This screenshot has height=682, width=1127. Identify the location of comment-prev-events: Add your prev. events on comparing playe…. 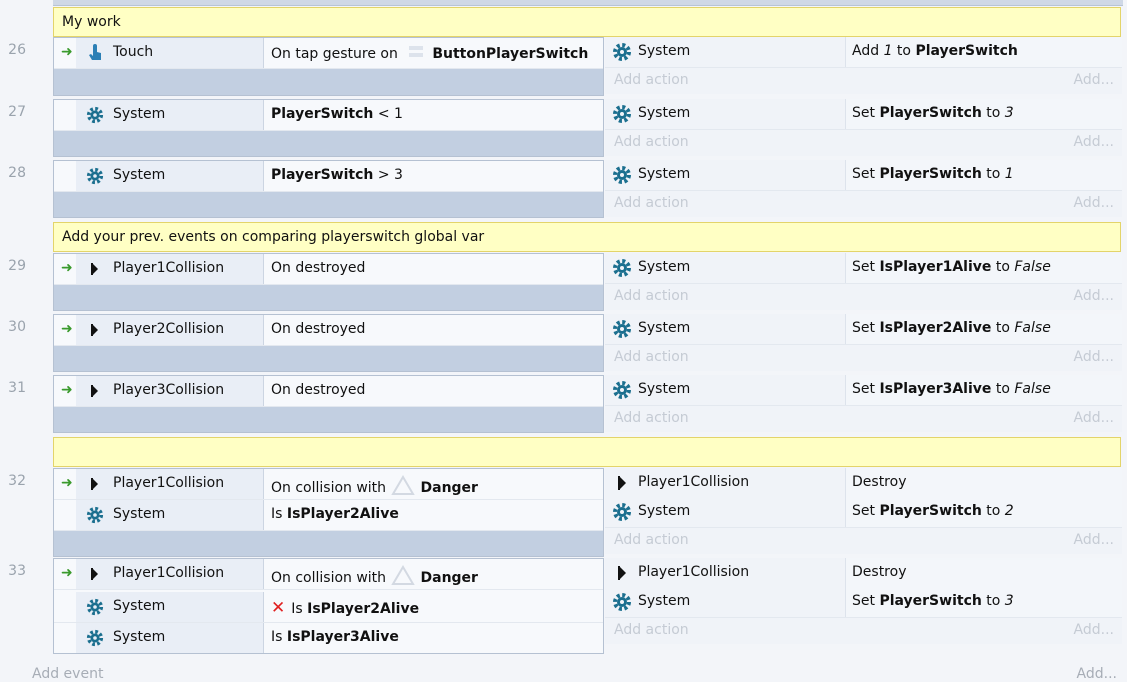
(587, 237).